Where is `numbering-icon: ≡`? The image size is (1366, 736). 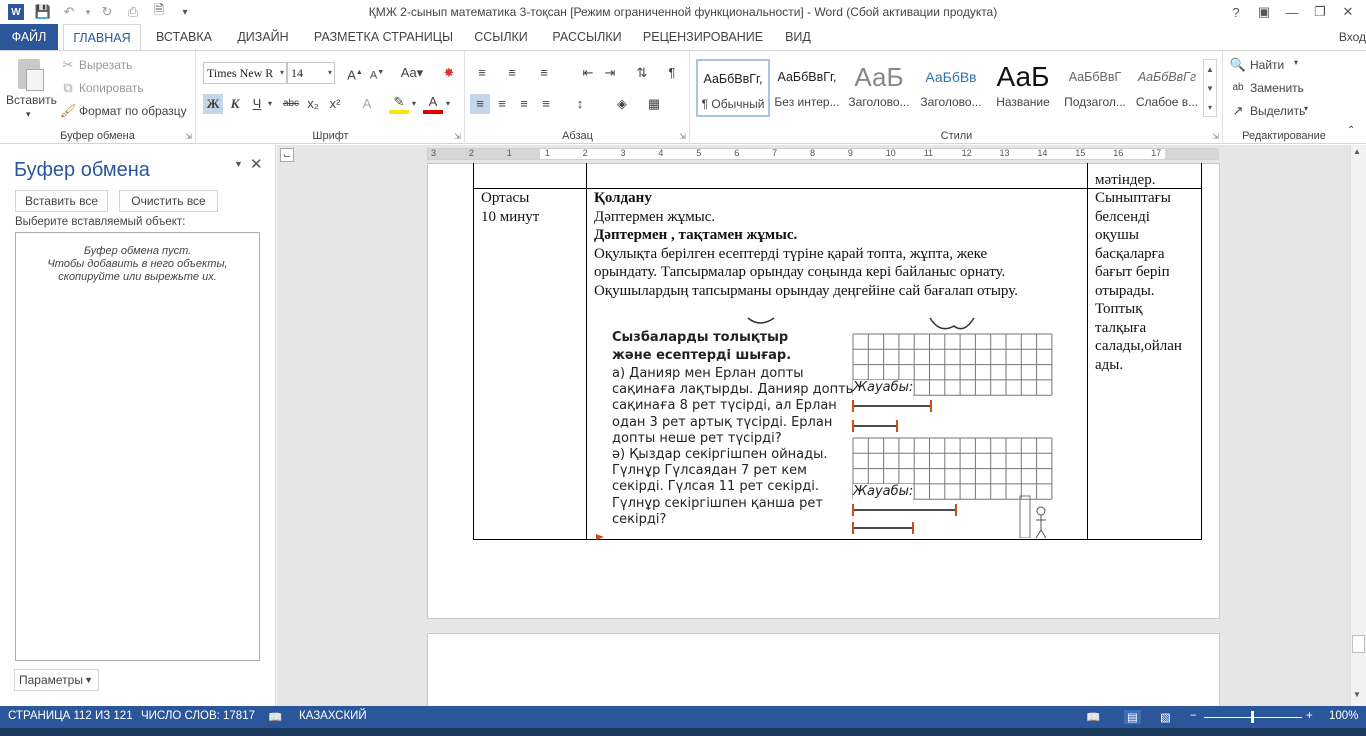
numbering-icon: ≡ is located at coordinates (512, 73).